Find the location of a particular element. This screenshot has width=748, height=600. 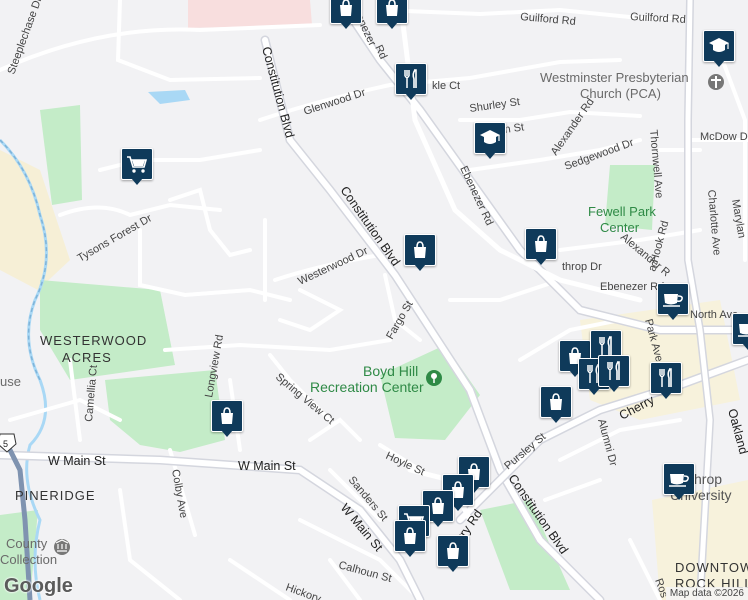

road-label: Alexander Rd is located at coordinates (573, 126).